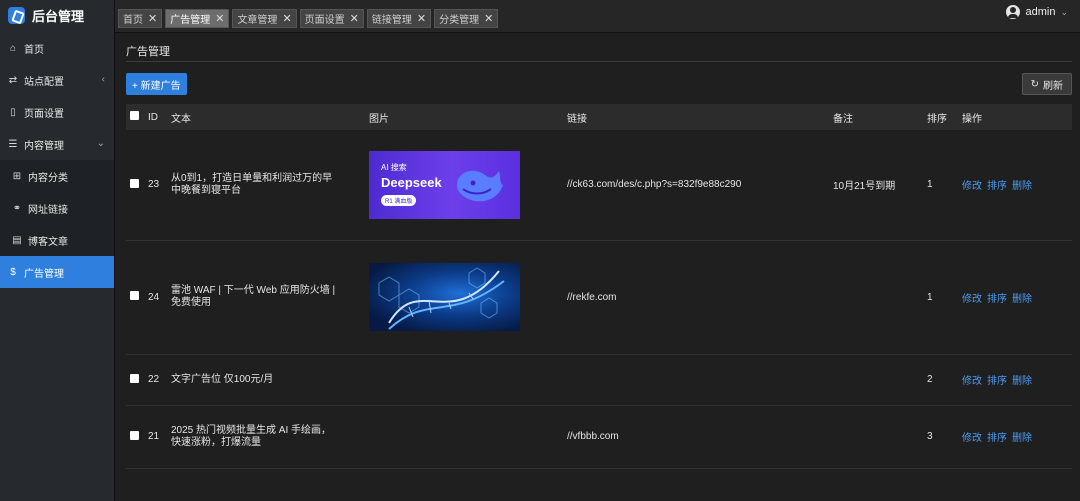 The height and width of the screenshot is (501, 1080). Describe the element at coordinates (324, 20) in the screenshot. I see `tab-label: 页面设置` at that location.